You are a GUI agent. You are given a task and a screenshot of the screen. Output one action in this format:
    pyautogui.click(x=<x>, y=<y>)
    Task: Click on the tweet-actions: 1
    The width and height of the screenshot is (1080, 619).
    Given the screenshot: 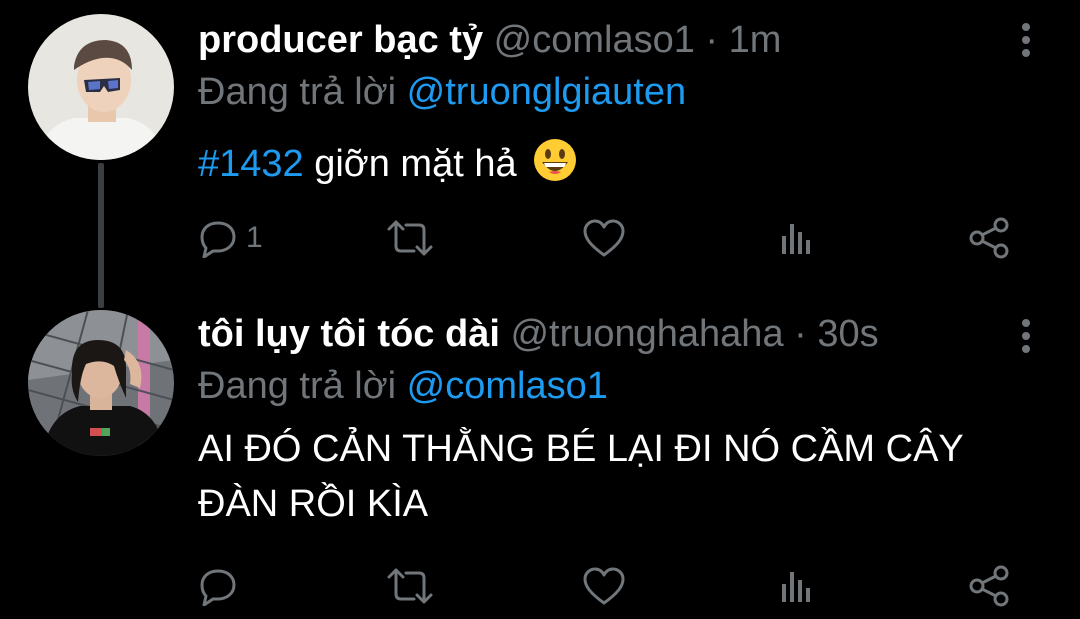 What is the action you would take?
    pyautogui.click(x=618, y=238)
    